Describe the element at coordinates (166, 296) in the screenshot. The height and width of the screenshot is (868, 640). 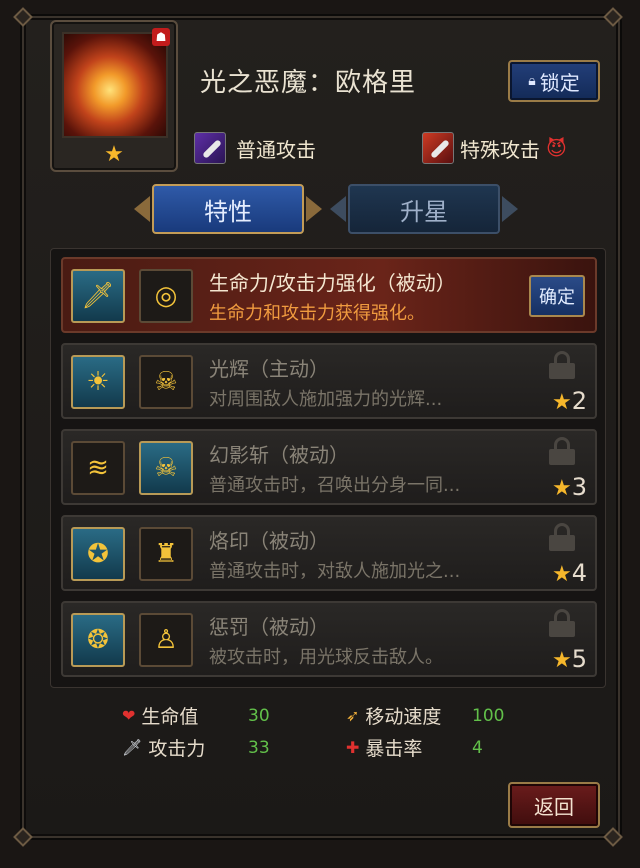
I see `target-icon: ◎` at that location.